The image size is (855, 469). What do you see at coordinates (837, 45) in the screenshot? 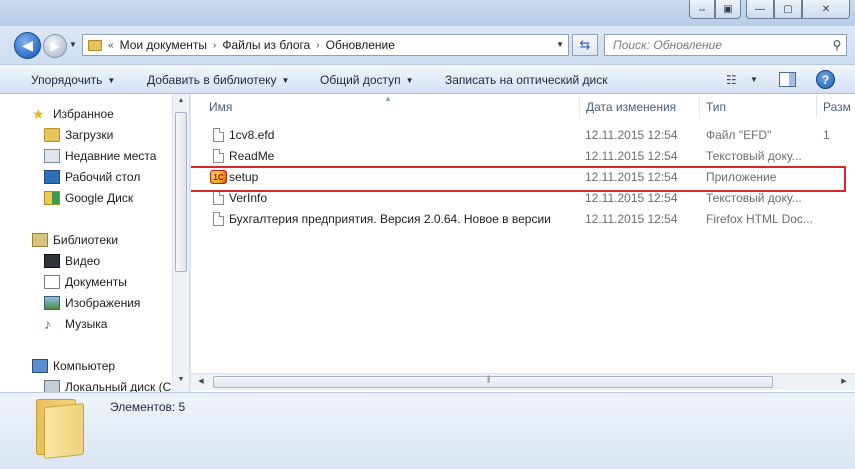
I see `search-icon: ⚲` at bounding box center [837, 45].